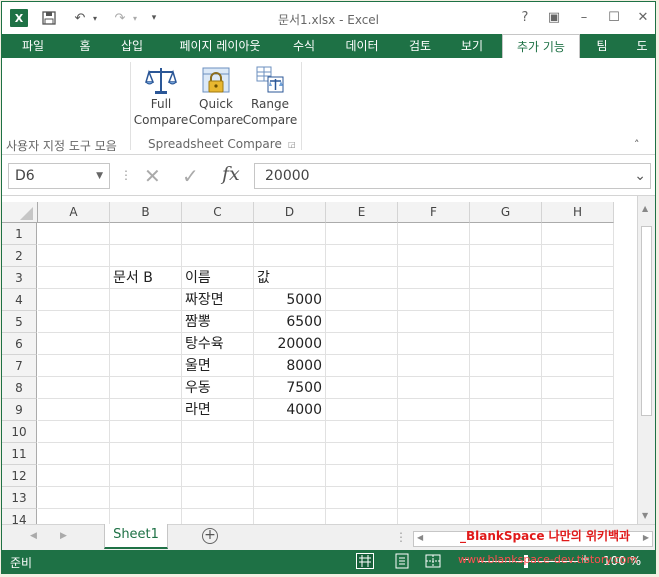 The image size is (659, 577). What do you see at coordinates (602, 46) in the screenshot?
I see `tab-team: 팀` at bounding box center [602, 46].